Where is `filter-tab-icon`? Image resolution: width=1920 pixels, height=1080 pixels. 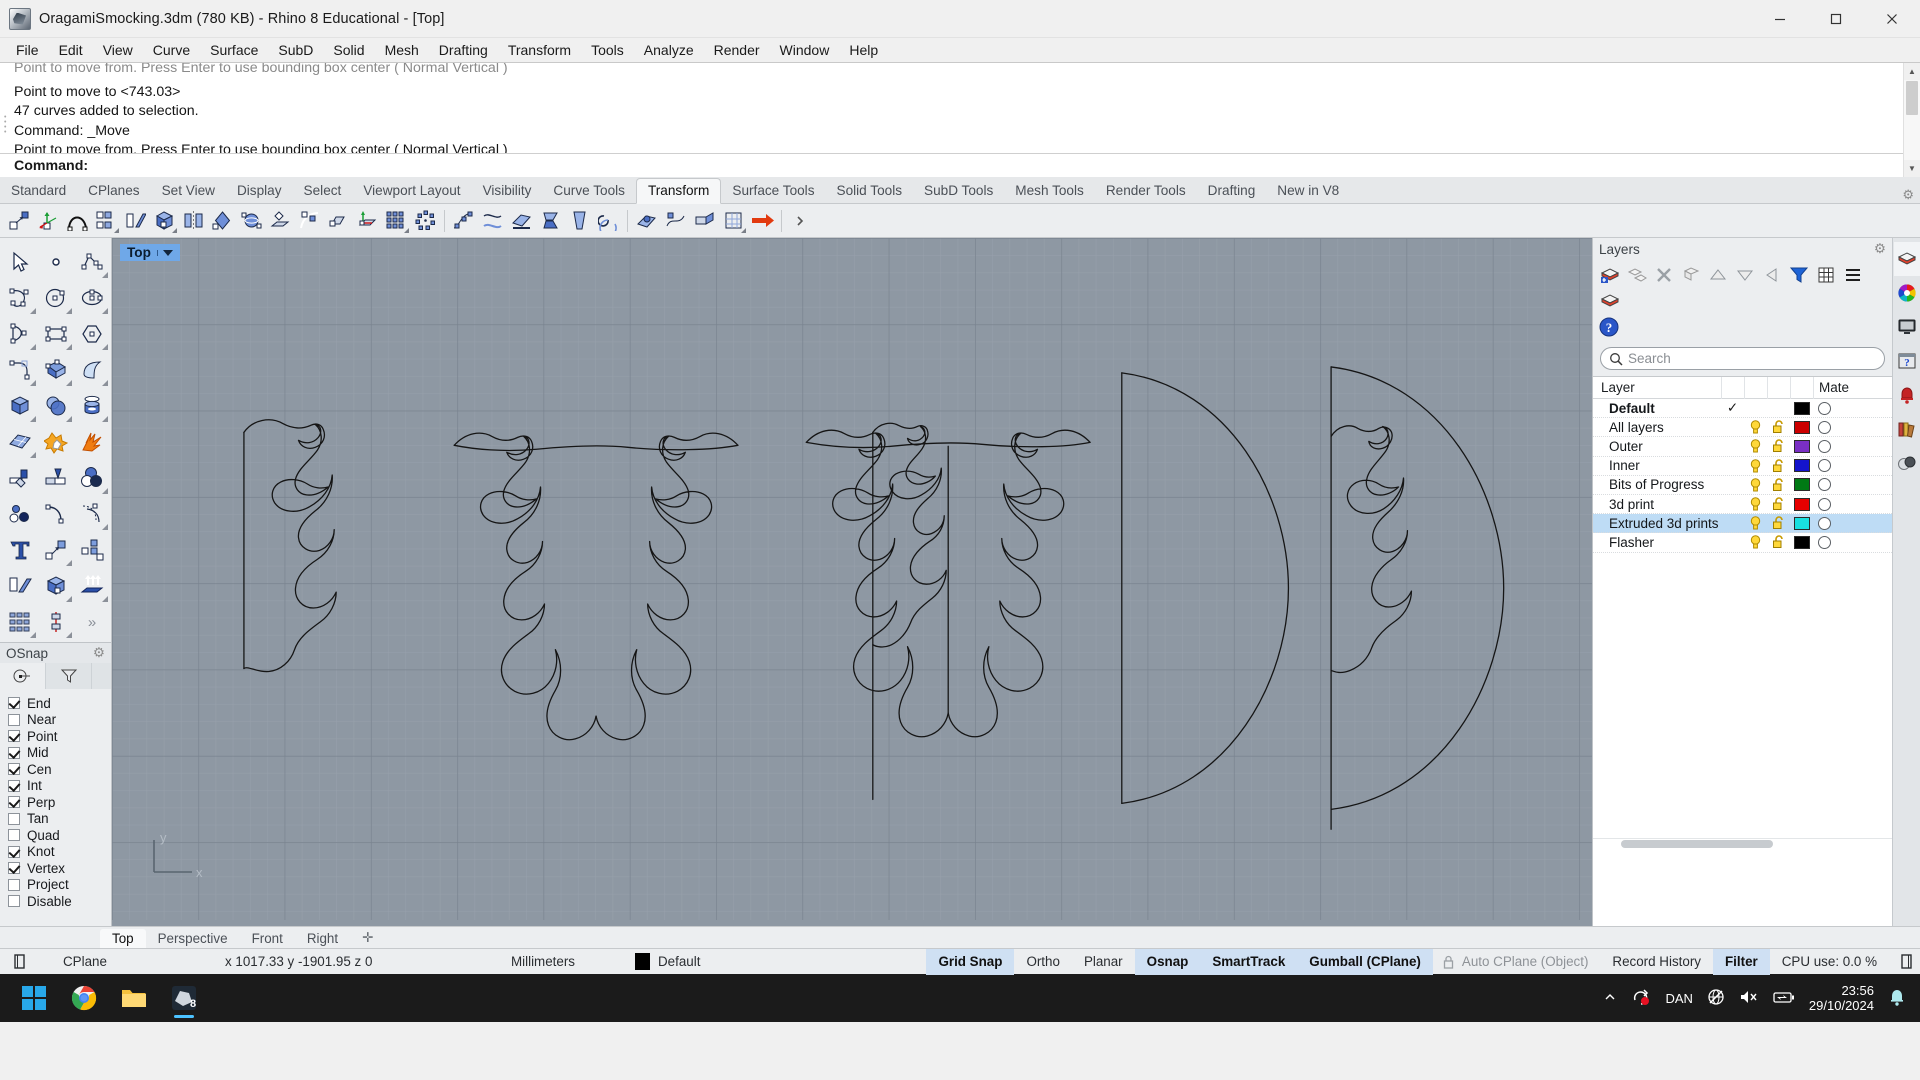 filter-tab-icon is located at coordinates (69, 676).